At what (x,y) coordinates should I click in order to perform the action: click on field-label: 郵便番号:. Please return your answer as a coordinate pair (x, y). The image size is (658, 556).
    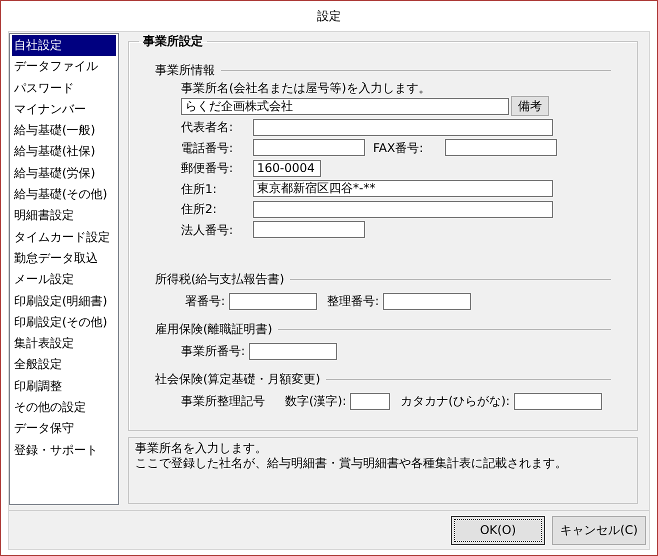
    Looking at the image, I should click on (207, 168).